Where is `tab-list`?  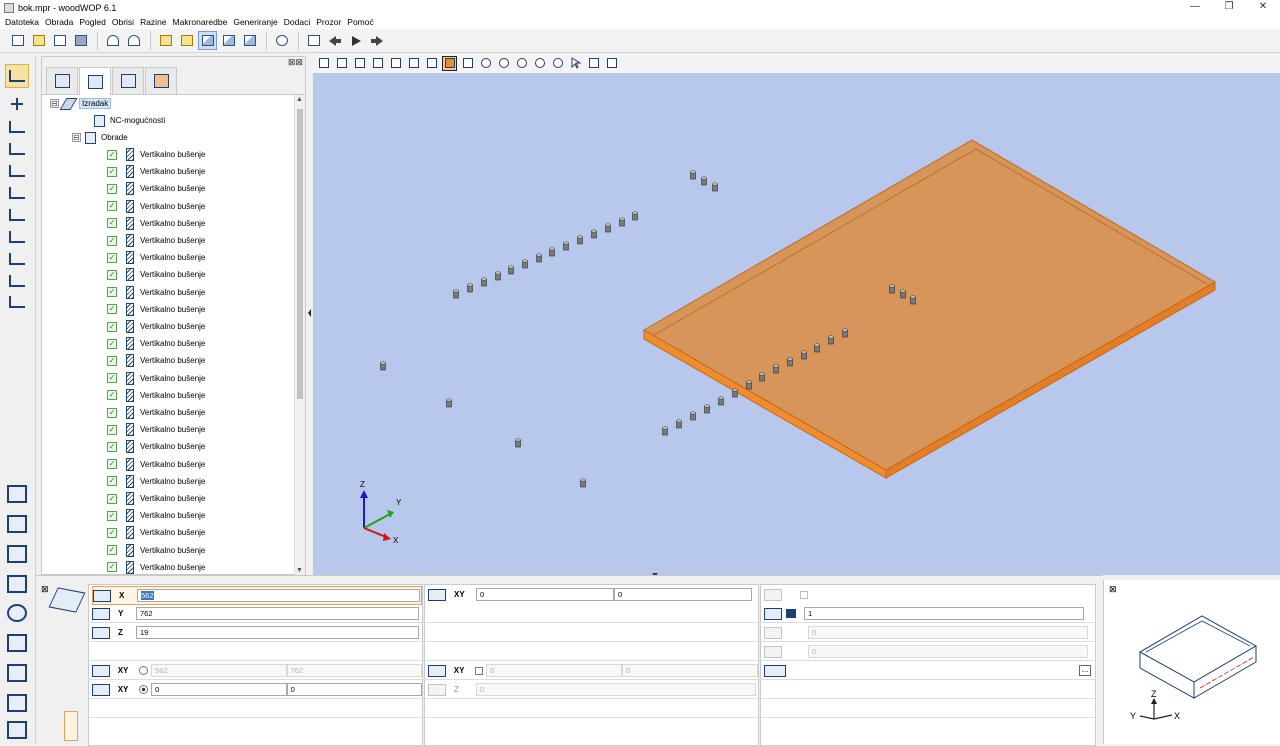 tab-list is located at coordinates (128, 80).